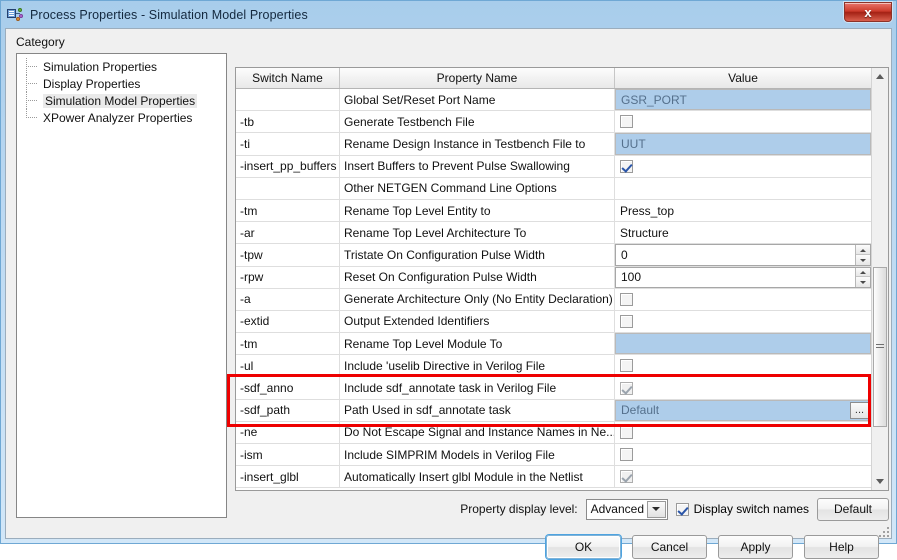 The image size is (897, 560). Describe the element at coordinates (626, 166) in the screenshot. I see `insert-pp-buffers-checkbox` at that location.